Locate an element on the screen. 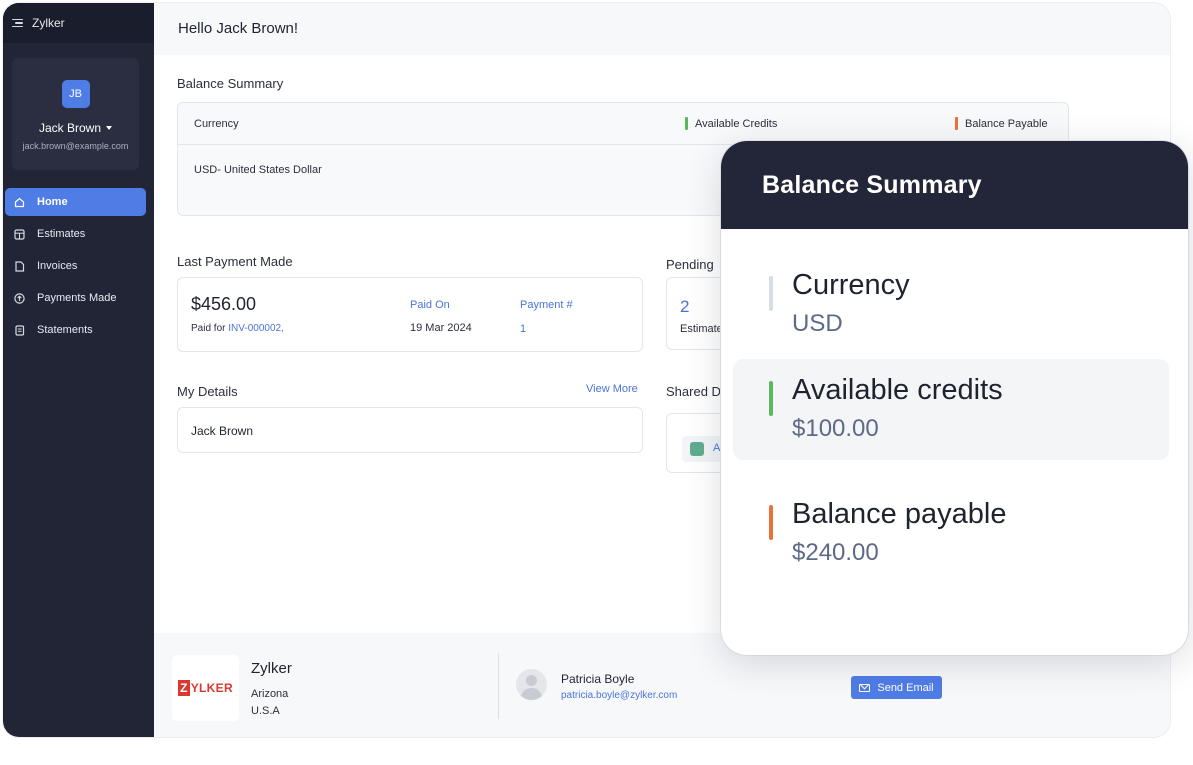 The image size is (1193, 765). contact-name: Patricia Boyle is located at coordinates (598, 679).